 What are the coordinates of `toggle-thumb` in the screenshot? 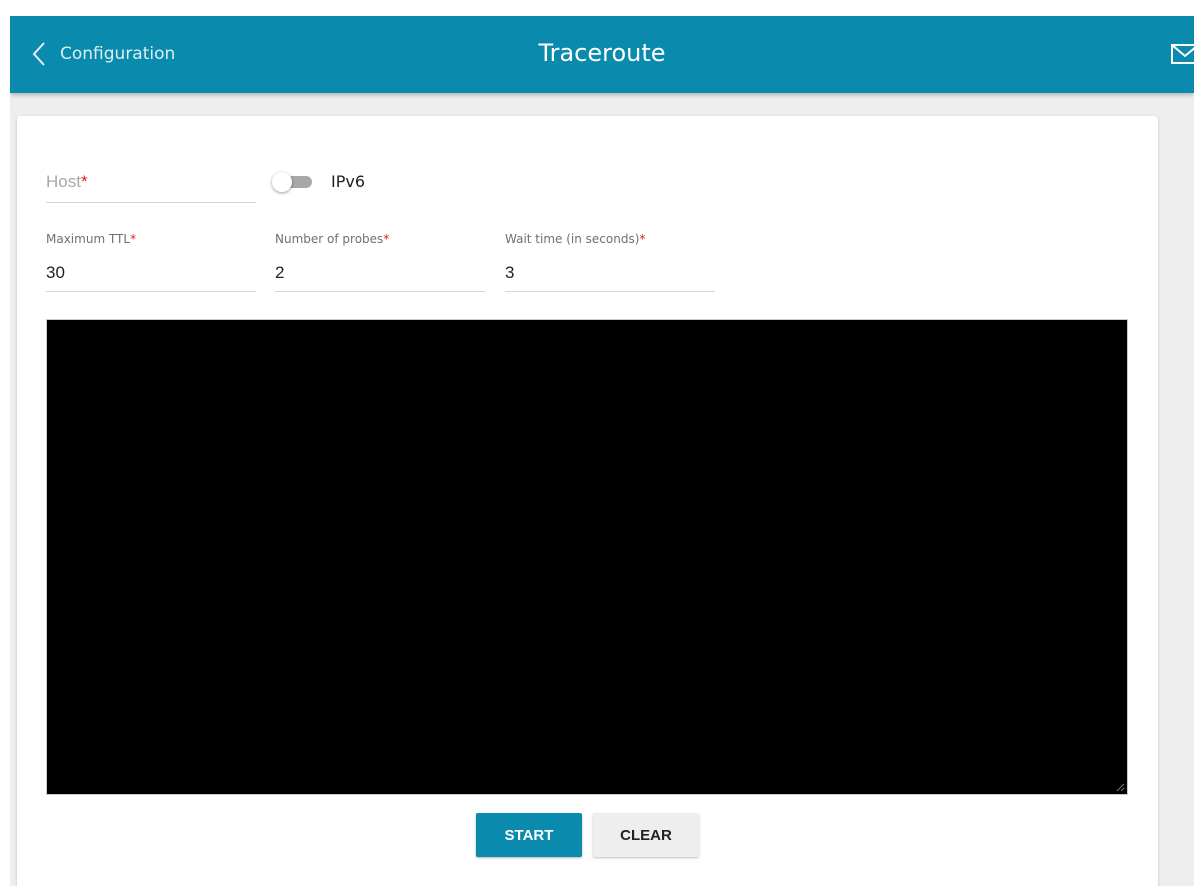 It's located at (282, 182).